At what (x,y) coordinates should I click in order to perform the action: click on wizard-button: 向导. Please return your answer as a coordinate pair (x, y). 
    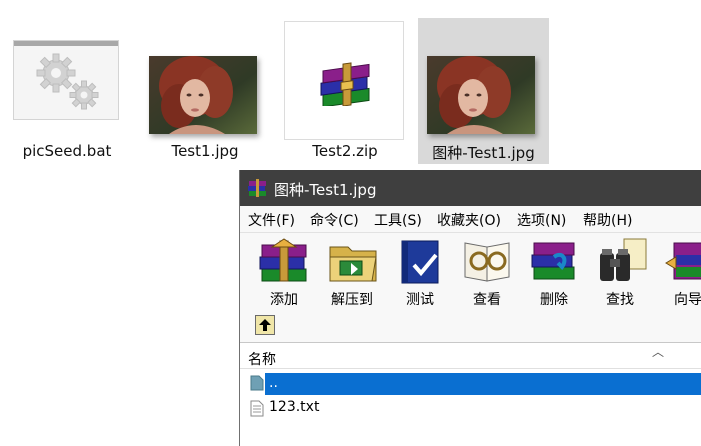
    Looking at the image, I should click on (679, 272).